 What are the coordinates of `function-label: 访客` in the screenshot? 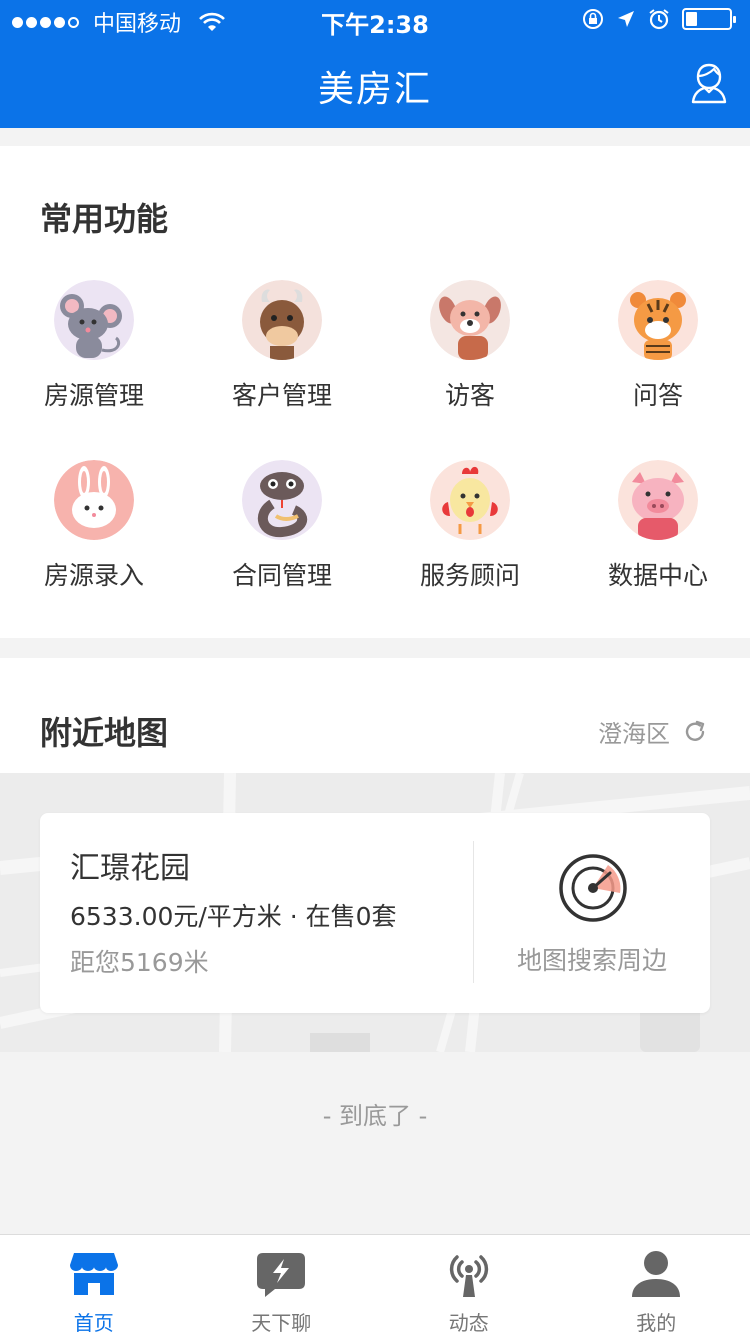 It's located at (469, 395).